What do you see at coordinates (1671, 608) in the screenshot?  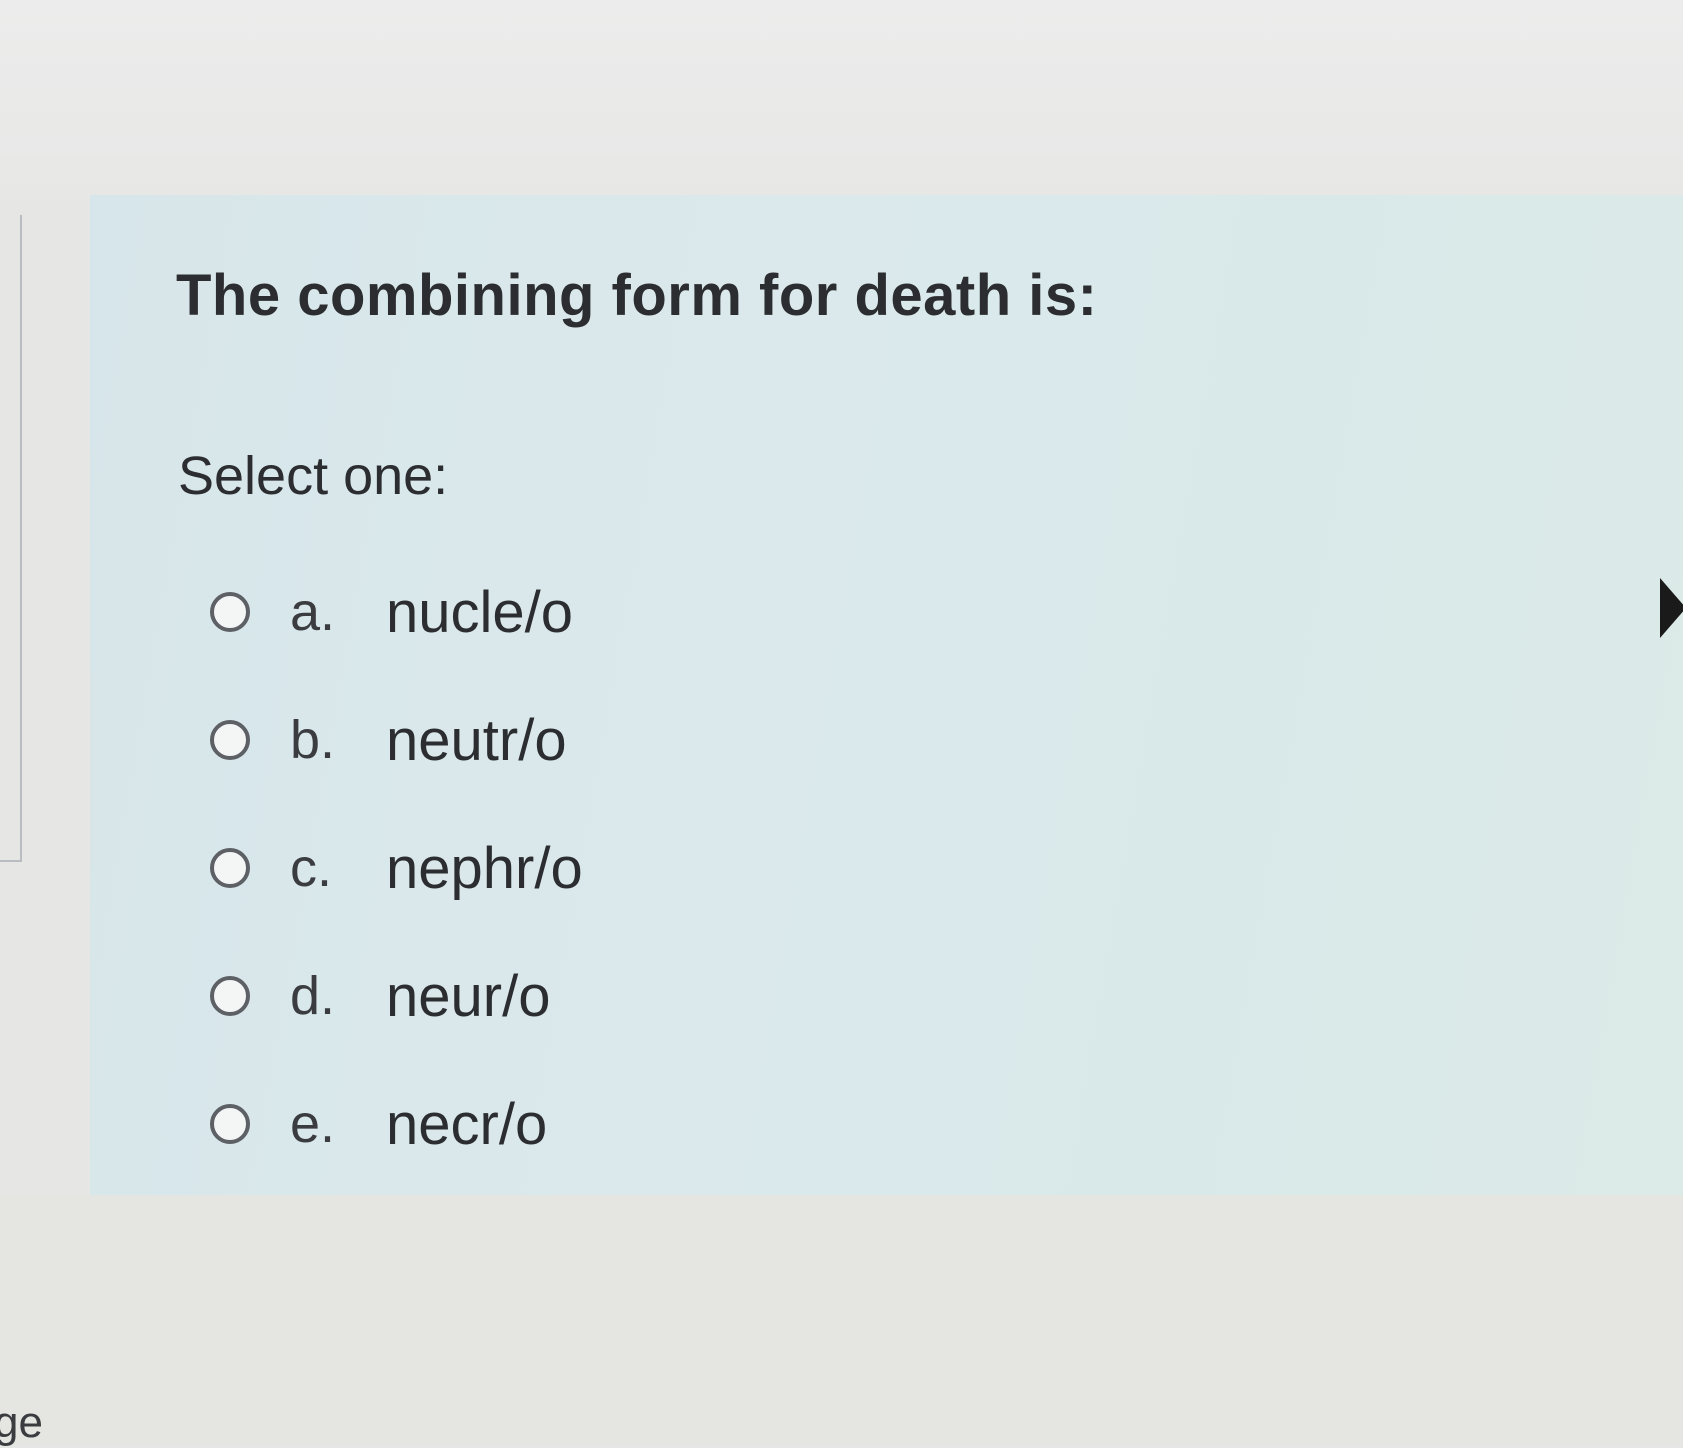 I see `mouse-cursor-icon` at bounding box center [1671, 608].